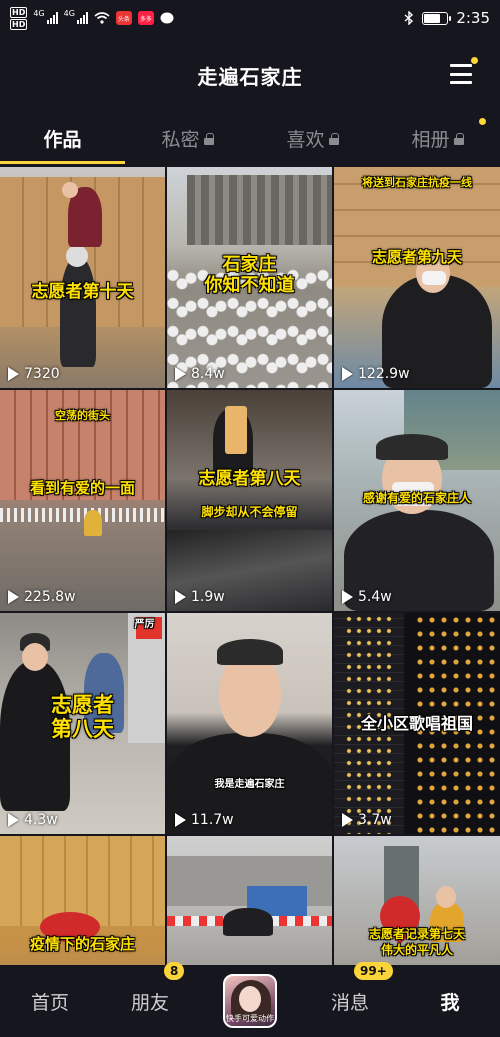 This screenshot has width=500, height=1037. I want to click on menu-notification-dot, so click(474, 60).